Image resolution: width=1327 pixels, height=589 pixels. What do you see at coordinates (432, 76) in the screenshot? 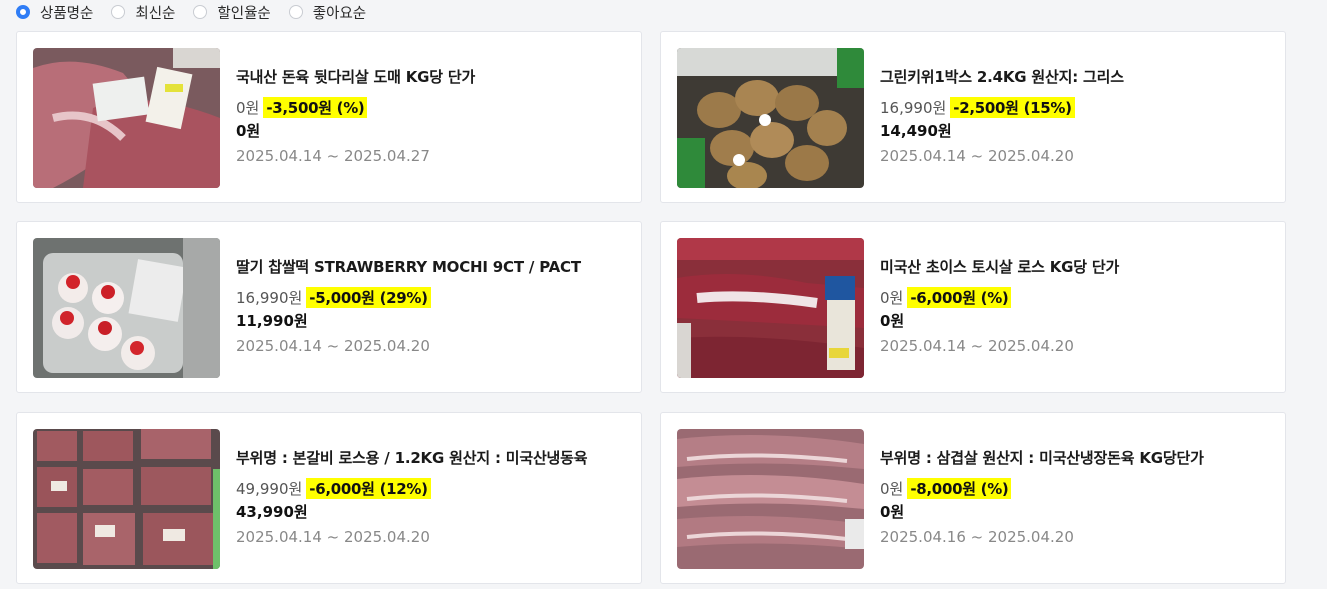
I see `product-title: 국내산 돈육 뒷다리살 도매 KG당 단가` at bounding box center [432, 76].